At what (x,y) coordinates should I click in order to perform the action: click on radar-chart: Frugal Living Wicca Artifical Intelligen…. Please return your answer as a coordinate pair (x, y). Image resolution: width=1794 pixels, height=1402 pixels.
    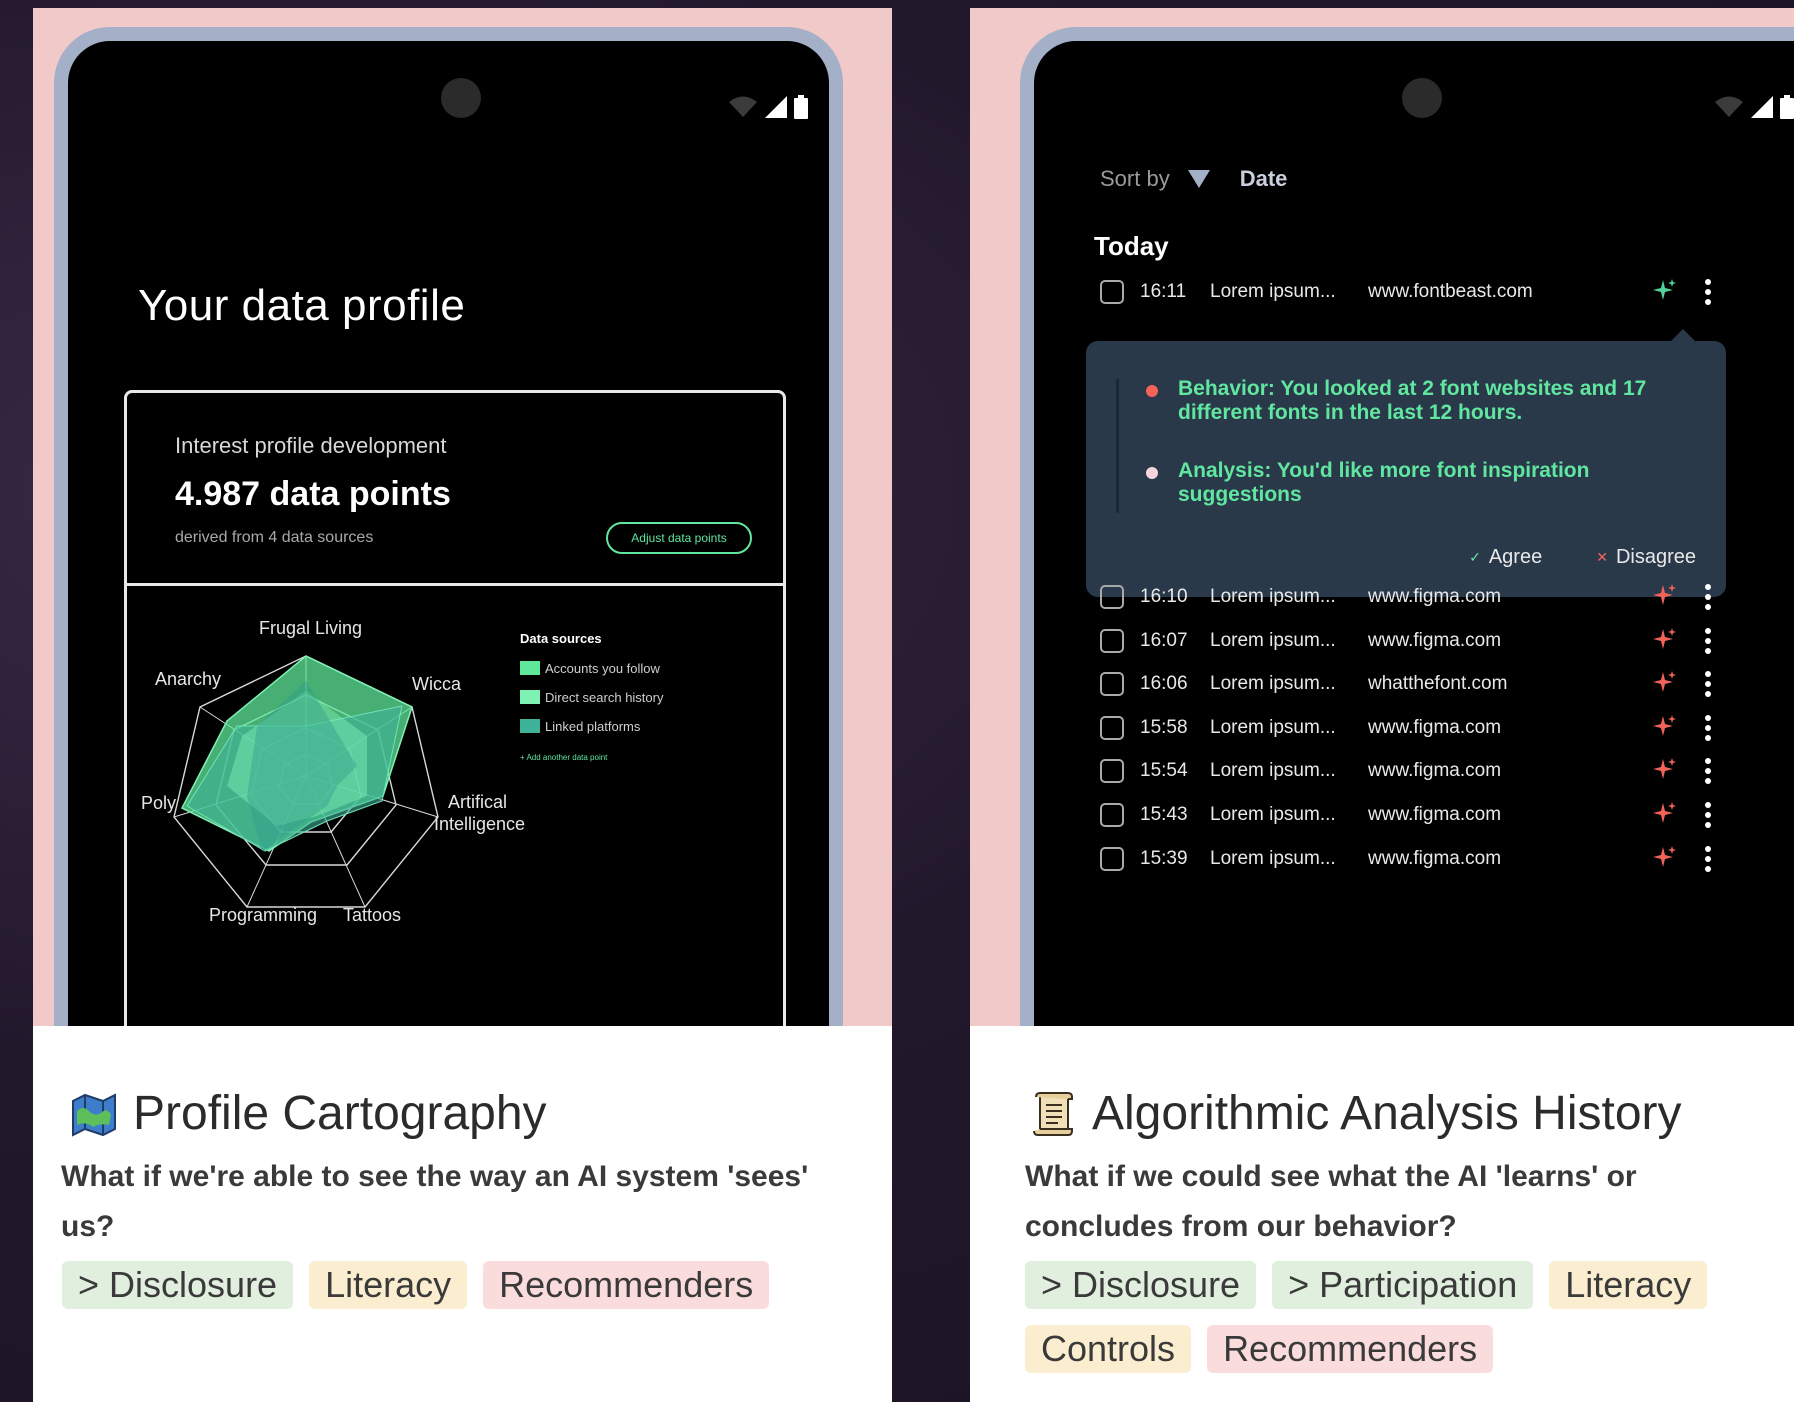
    Looking at the image, I should click on (402, 771).